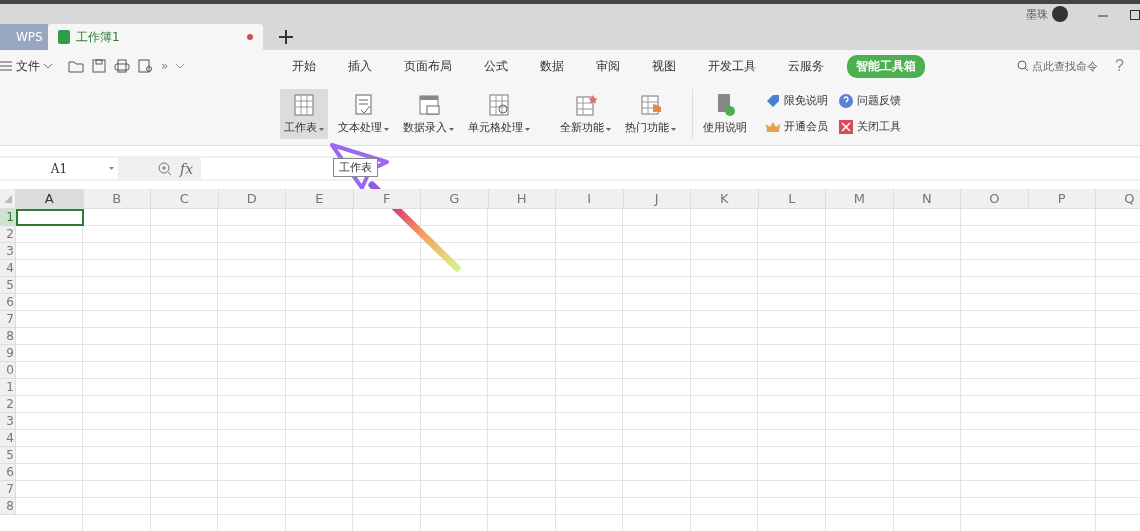  Describe the element at coordinates (1135, 15) in the screenshot. I see `maximize-icon` at that location.